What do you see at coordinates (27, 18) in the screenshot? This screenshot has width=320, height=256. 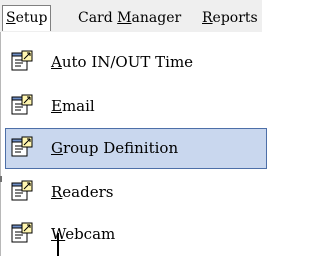 I see `menu-setup: Setup` at bounding box center [27, 18].